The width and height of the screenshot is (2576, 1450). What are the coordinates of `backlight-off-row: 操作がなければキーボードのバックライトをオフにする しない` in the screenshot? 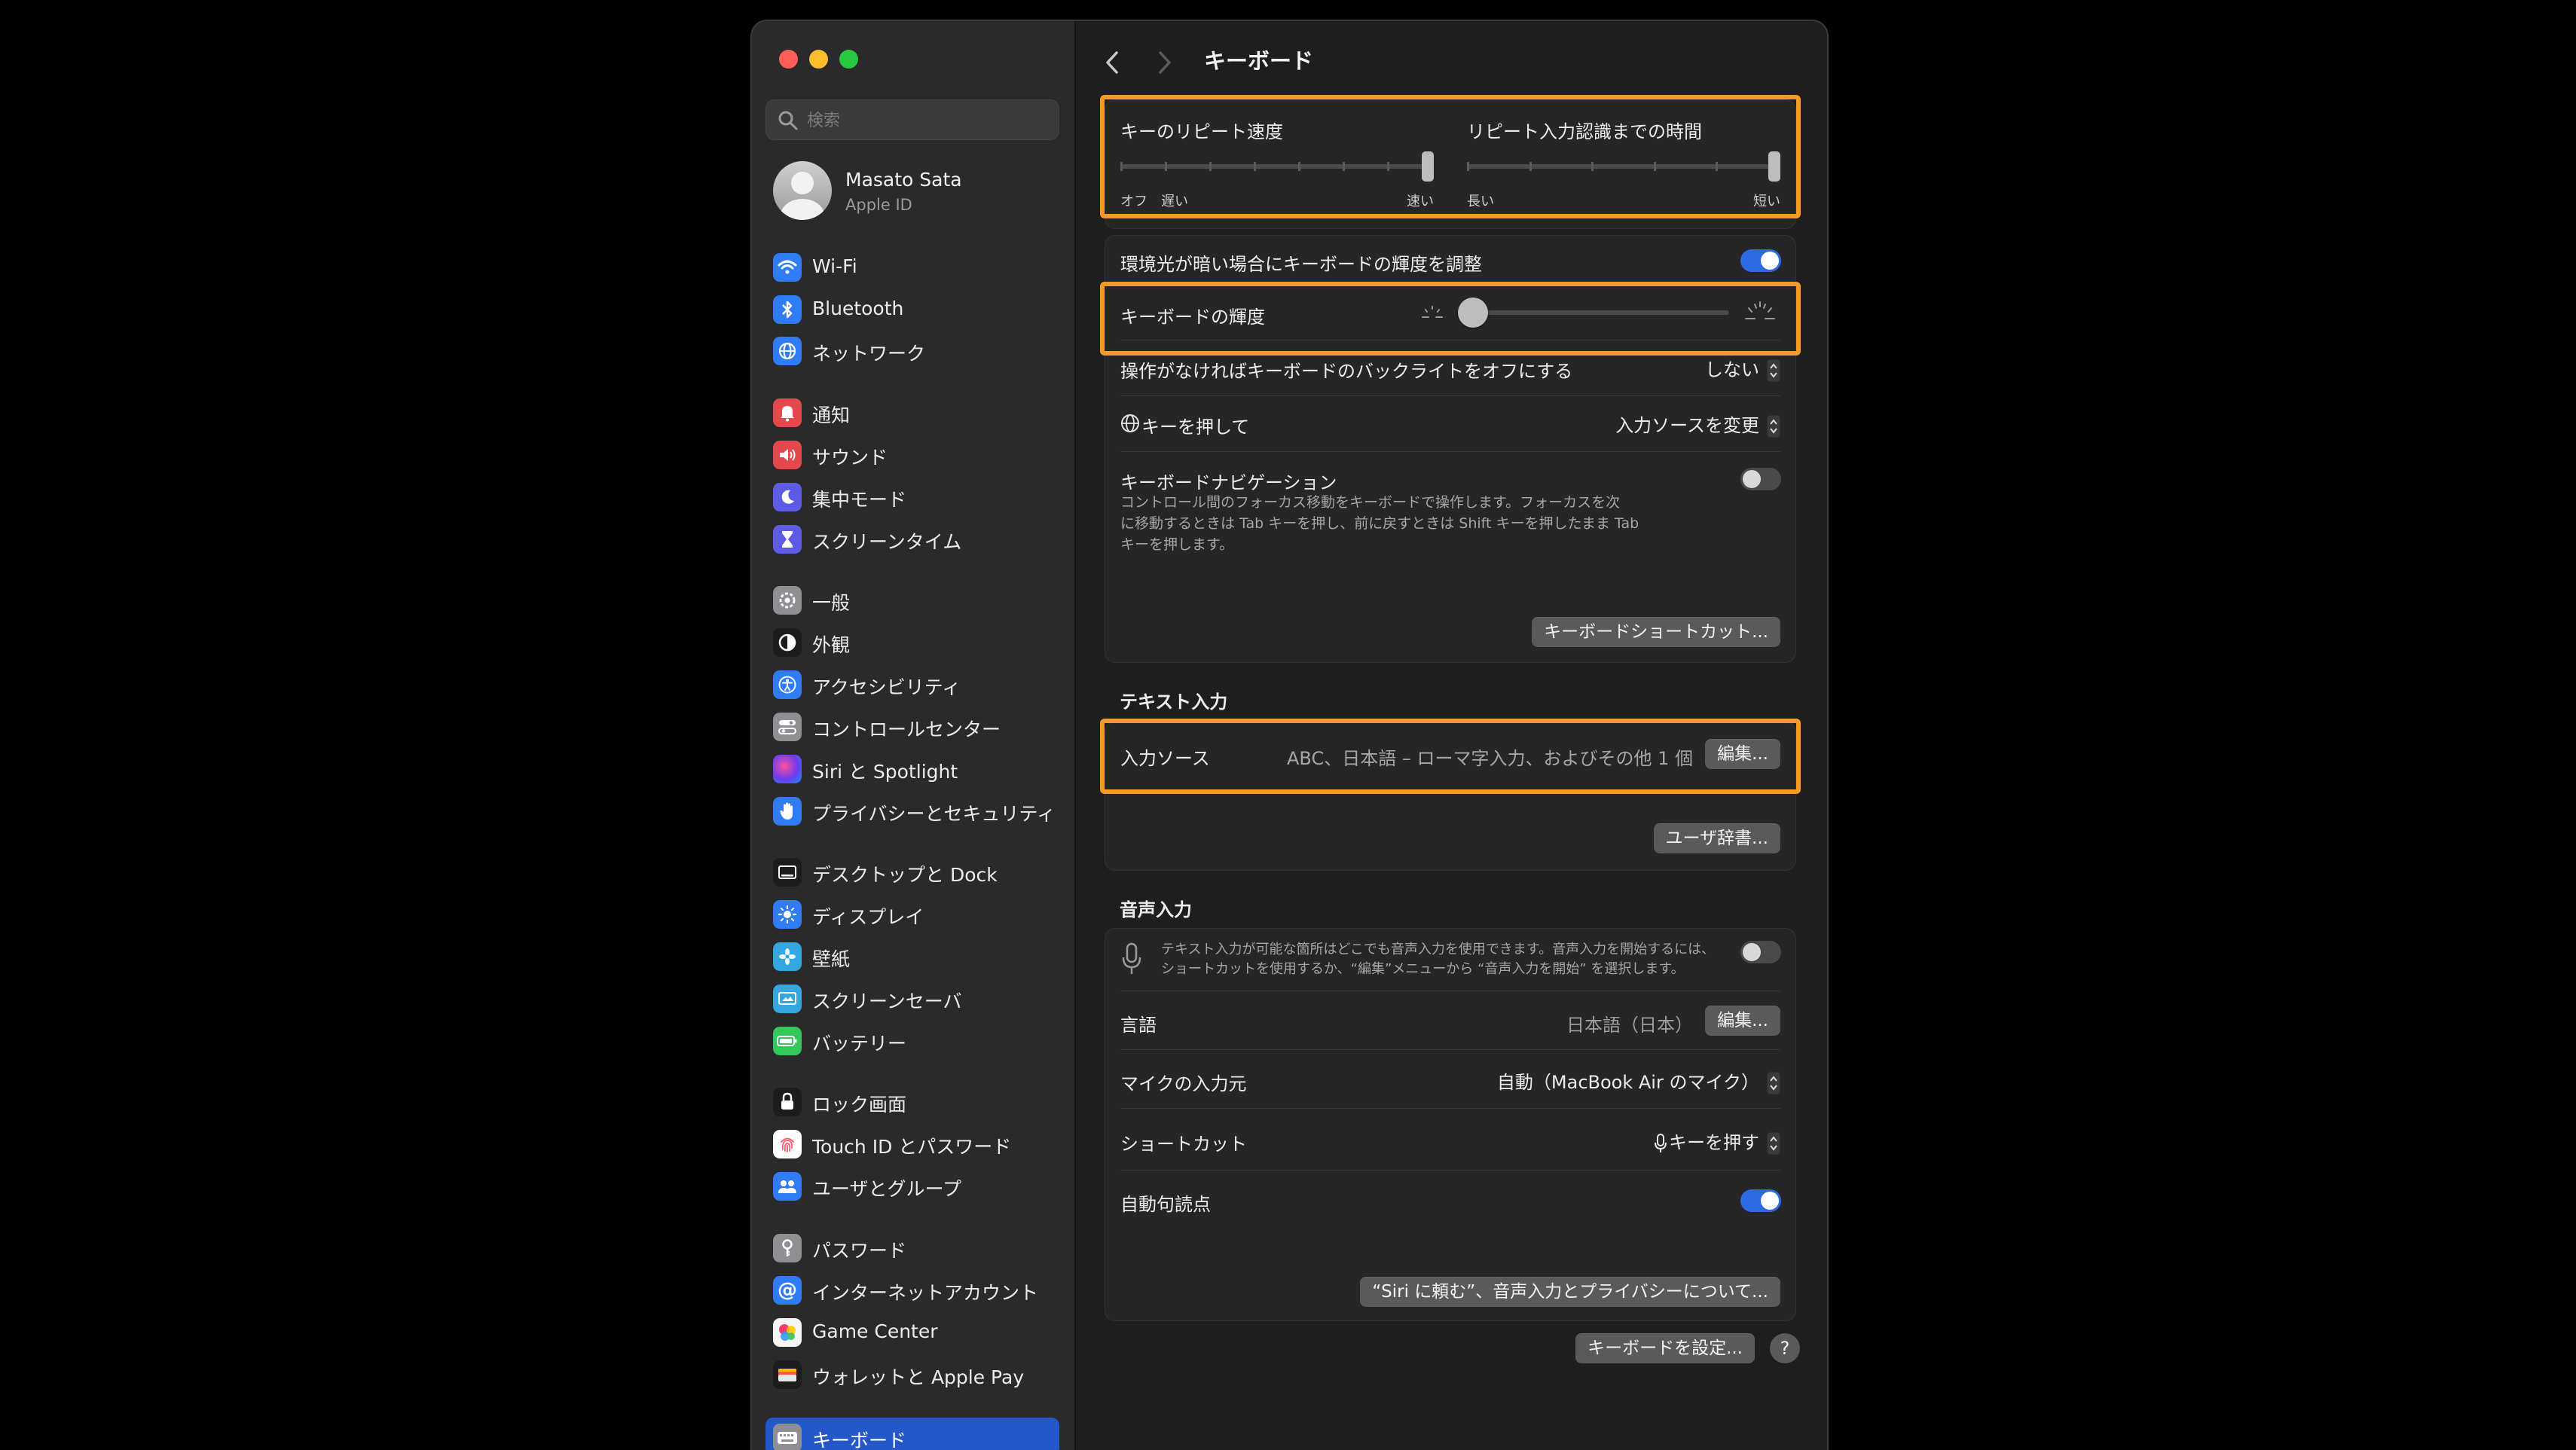 It's located at (1450, 368).